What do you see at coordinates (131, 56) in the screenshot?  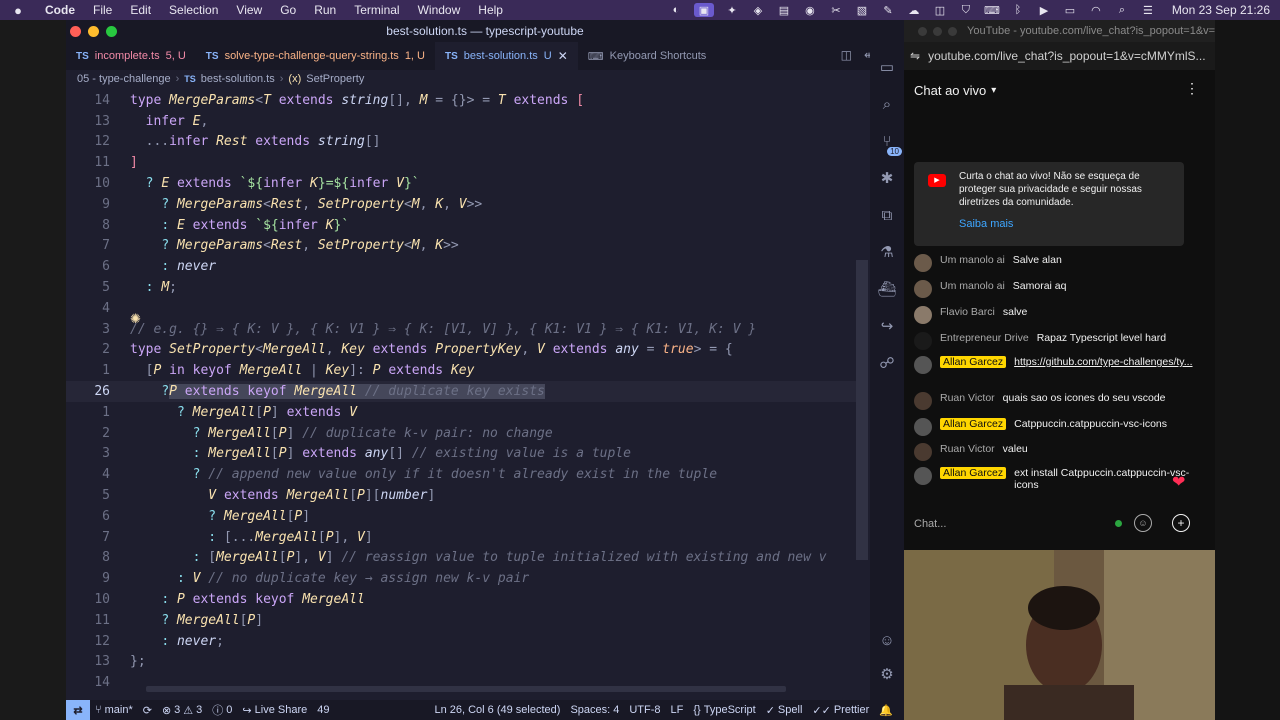 I see `tab-incomplete: TS incomplete.ts 5, U` at bounding box center [131, 56].